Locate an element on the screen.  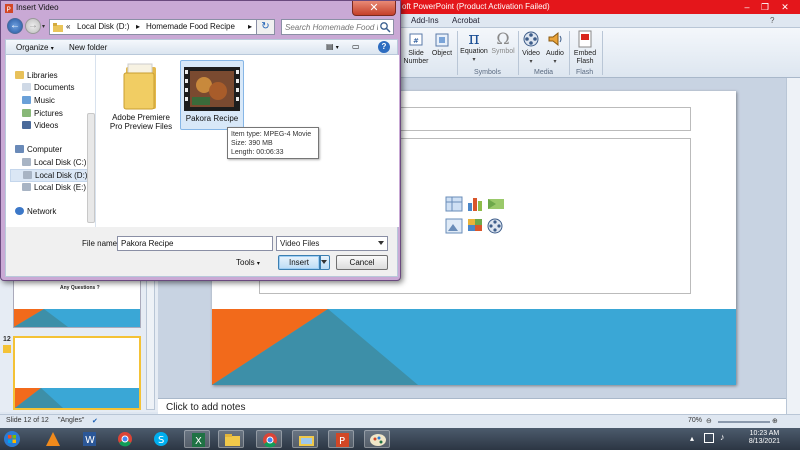
recent-locations-icon: ▾ is located at coordinates (43, 26).